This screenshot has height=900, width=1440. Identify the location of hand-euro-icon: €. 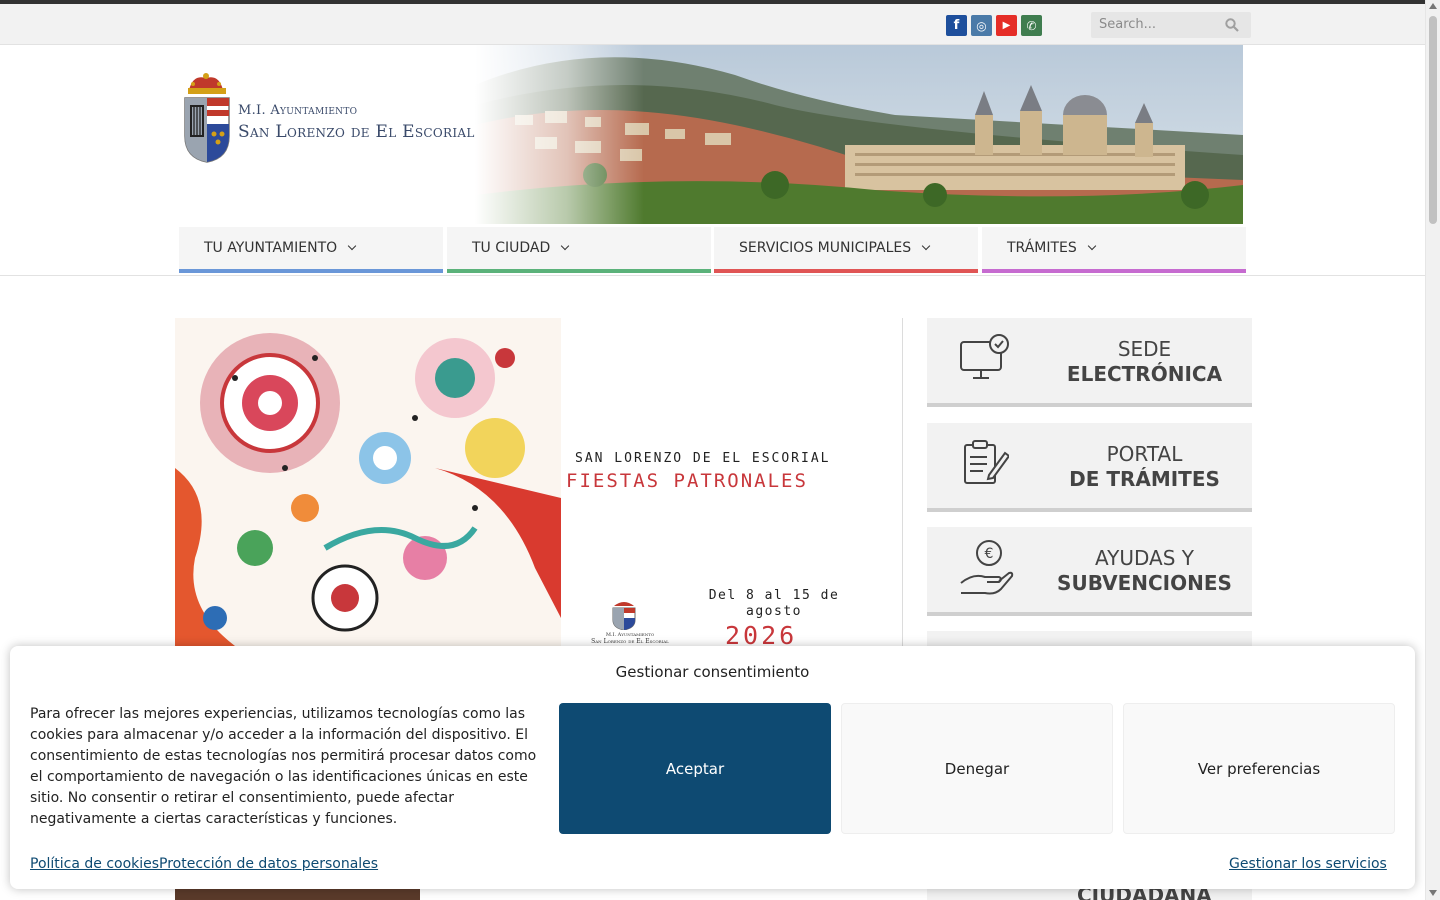
(987, 567).